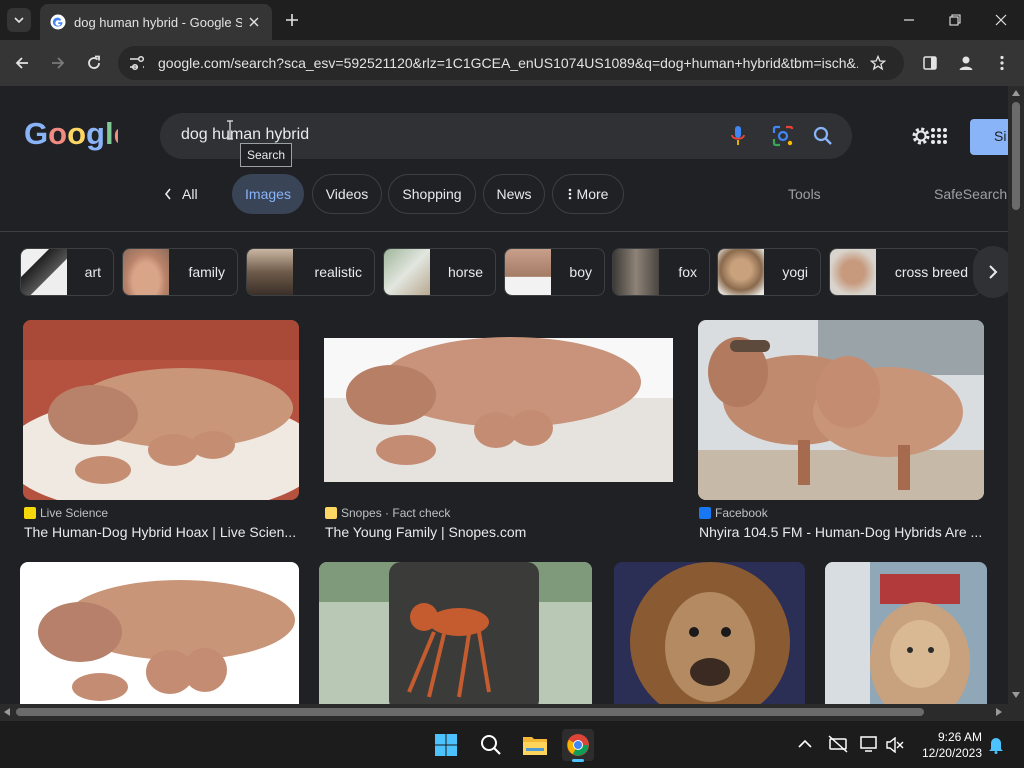 The width and height of the screenshot is (1024, 768). I want to click on minimize-button, so click(909, 20).